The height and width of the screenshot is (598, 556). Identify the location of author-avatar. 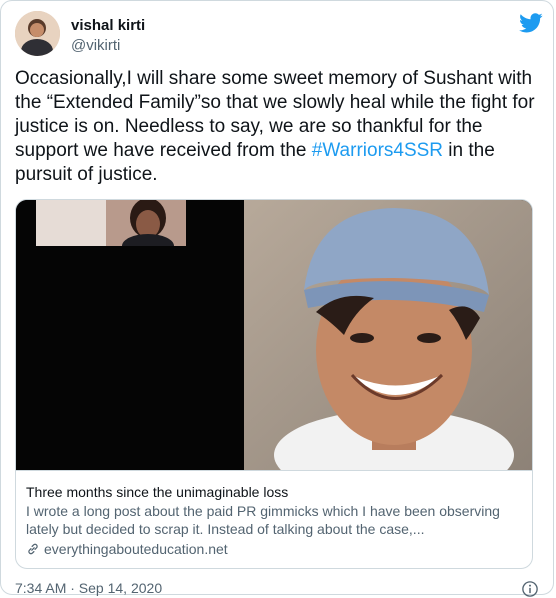
(37, 33).